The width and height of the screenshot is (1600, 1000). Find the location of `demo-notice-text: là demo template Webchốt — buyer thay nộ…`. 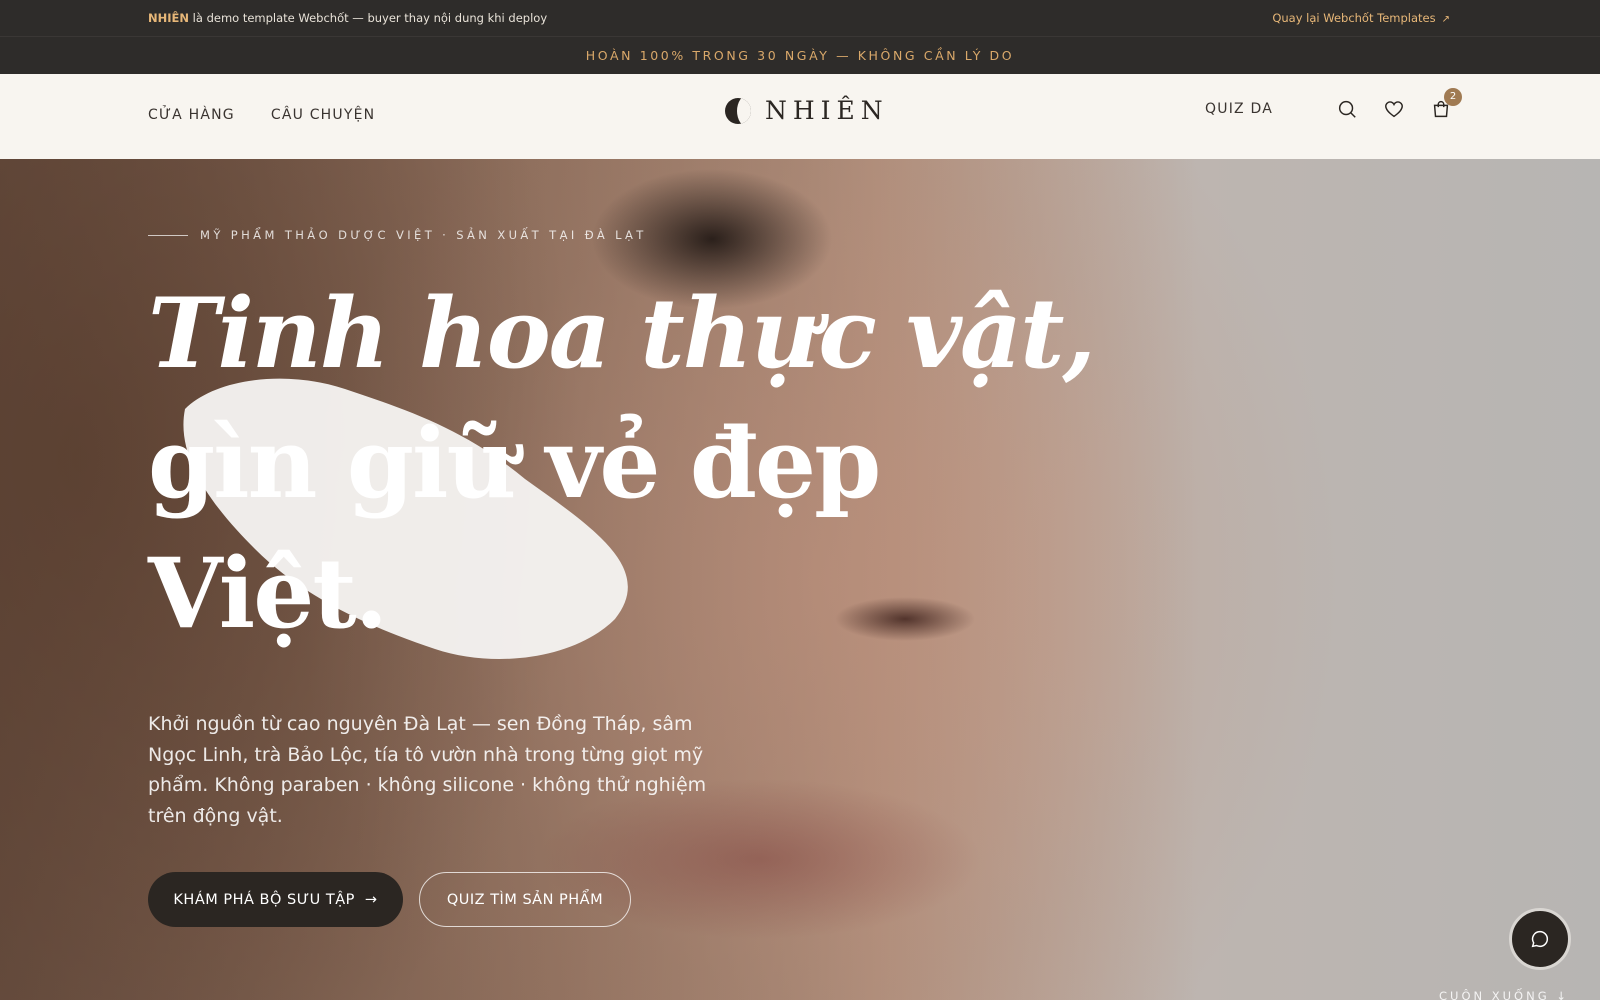

demo-notice-text: là demo template Webchốt — buyer thay nộ… is located at coordinates (368, 18).